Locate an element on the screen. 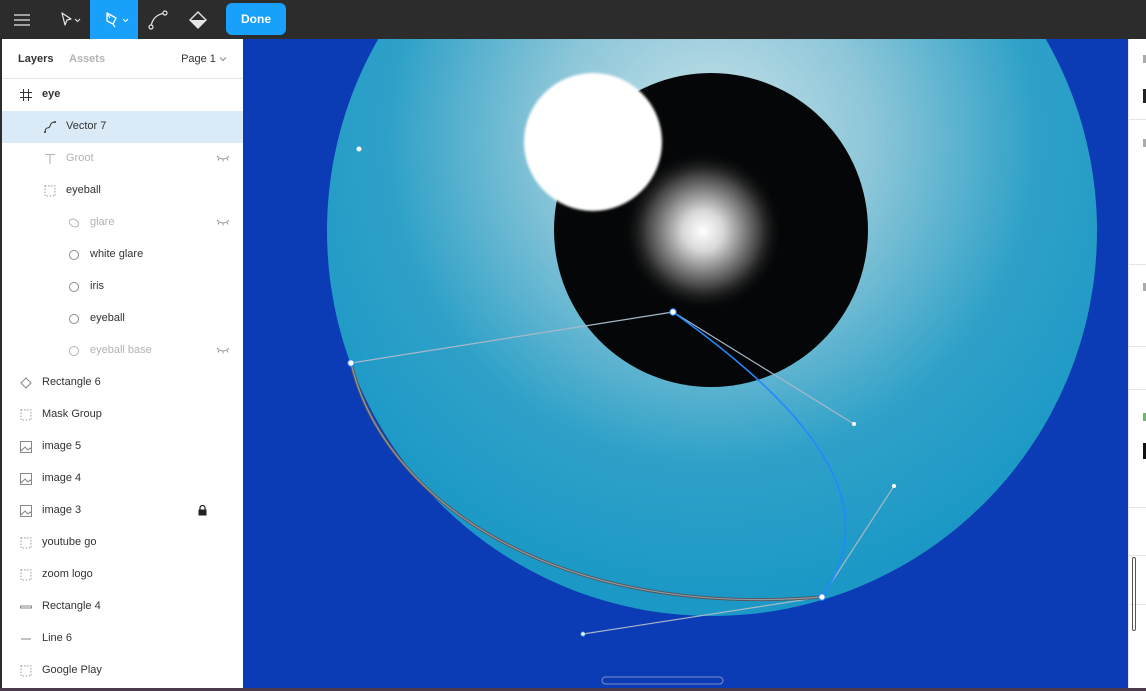 Image resolution: width=1146 pixels, height=691 pixels. vertical-scrollbar is located at coordinates (1134, 594).